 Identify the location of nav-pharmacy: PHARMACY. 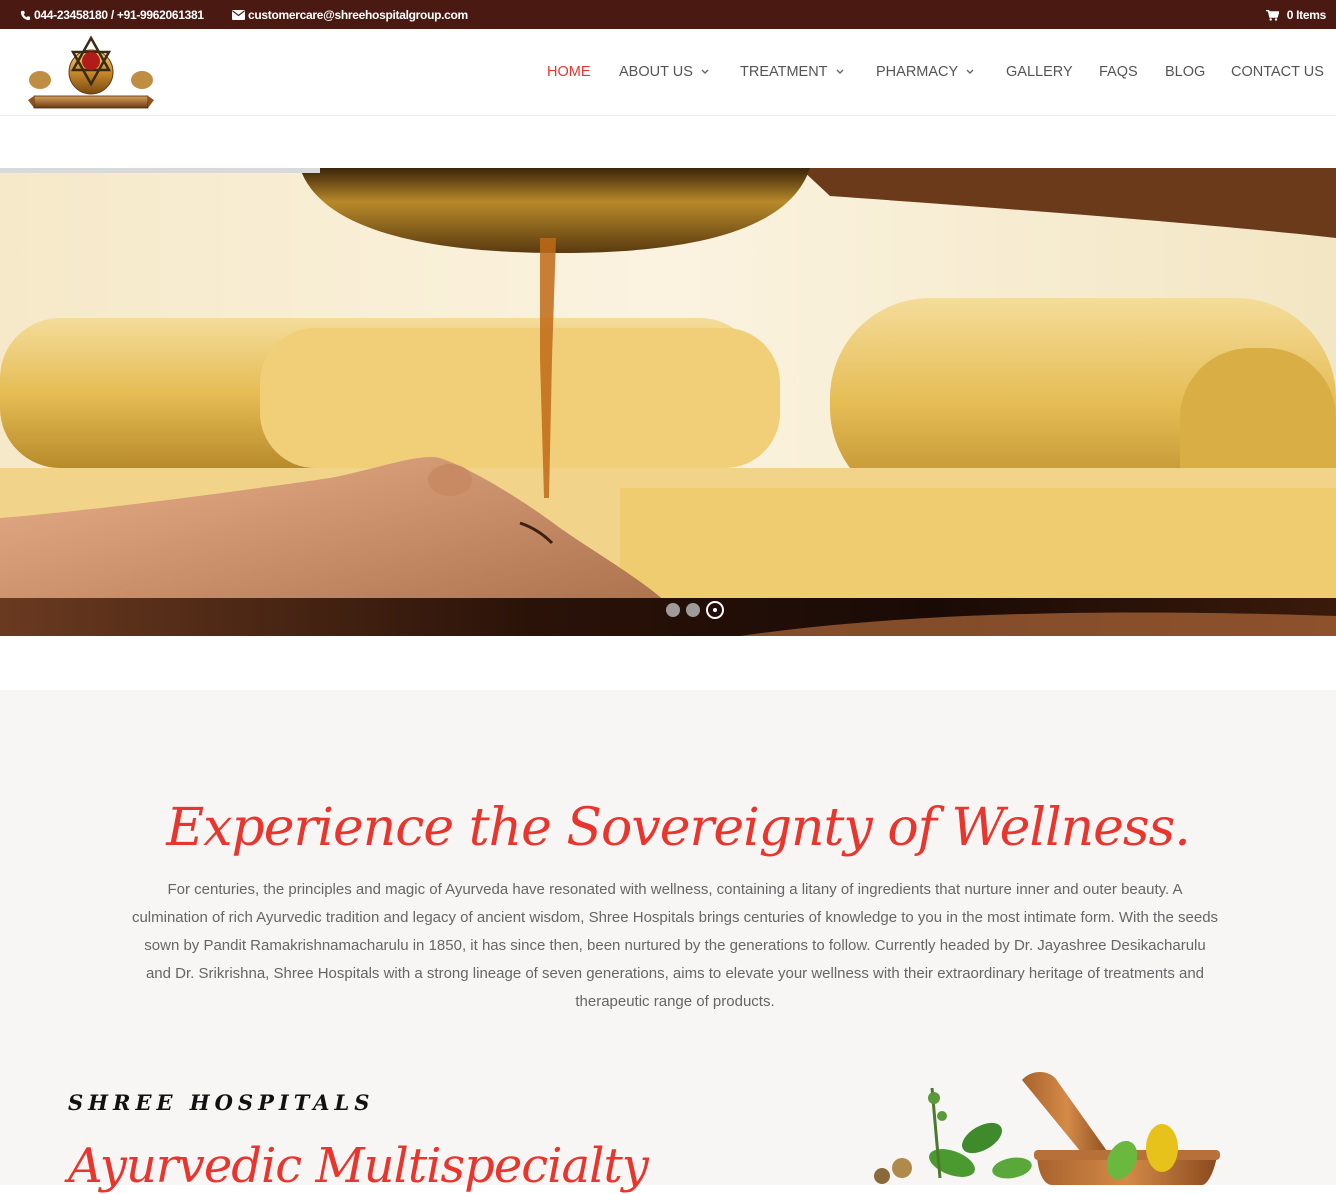
(925, 72).